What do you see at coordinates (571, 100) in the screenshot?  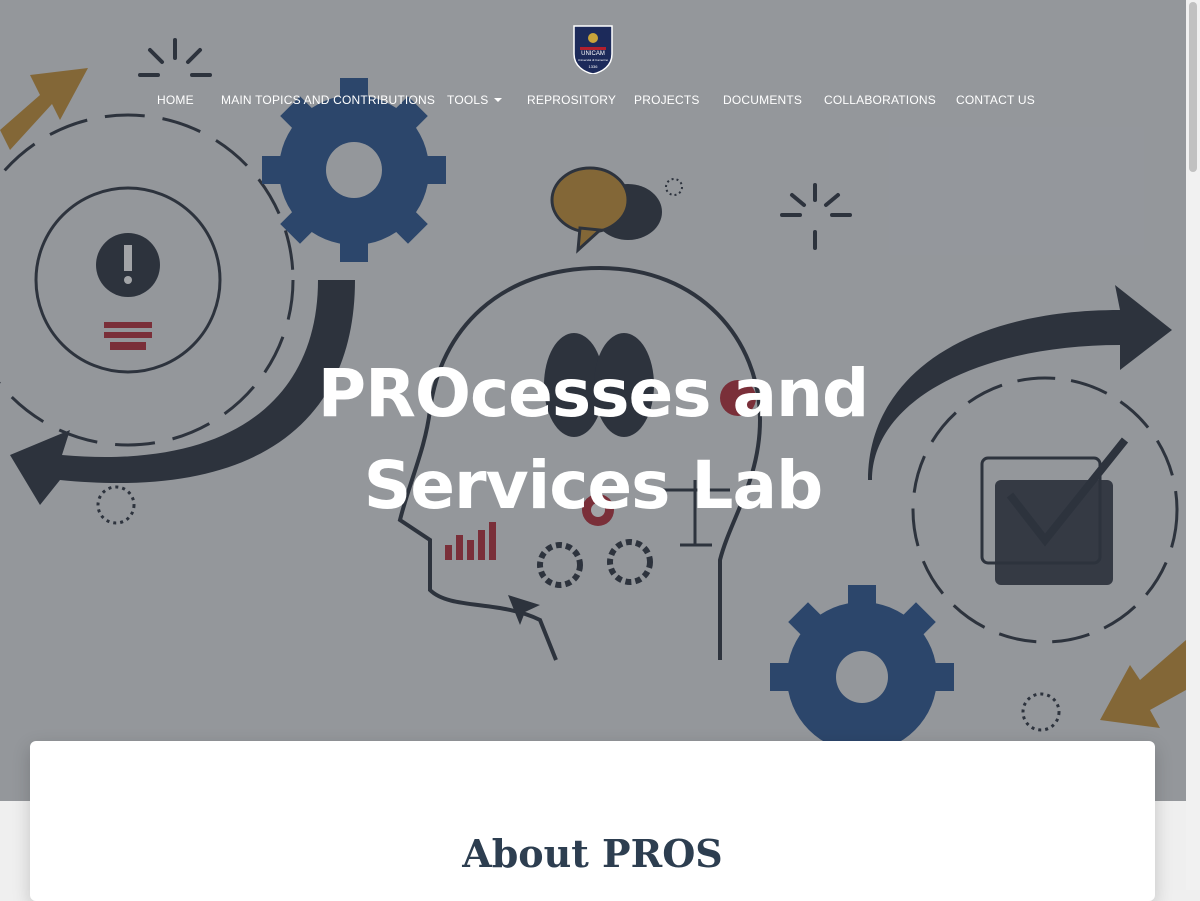 I see `nav-repository: REPROSITORY` at bounding box center [571, 100].